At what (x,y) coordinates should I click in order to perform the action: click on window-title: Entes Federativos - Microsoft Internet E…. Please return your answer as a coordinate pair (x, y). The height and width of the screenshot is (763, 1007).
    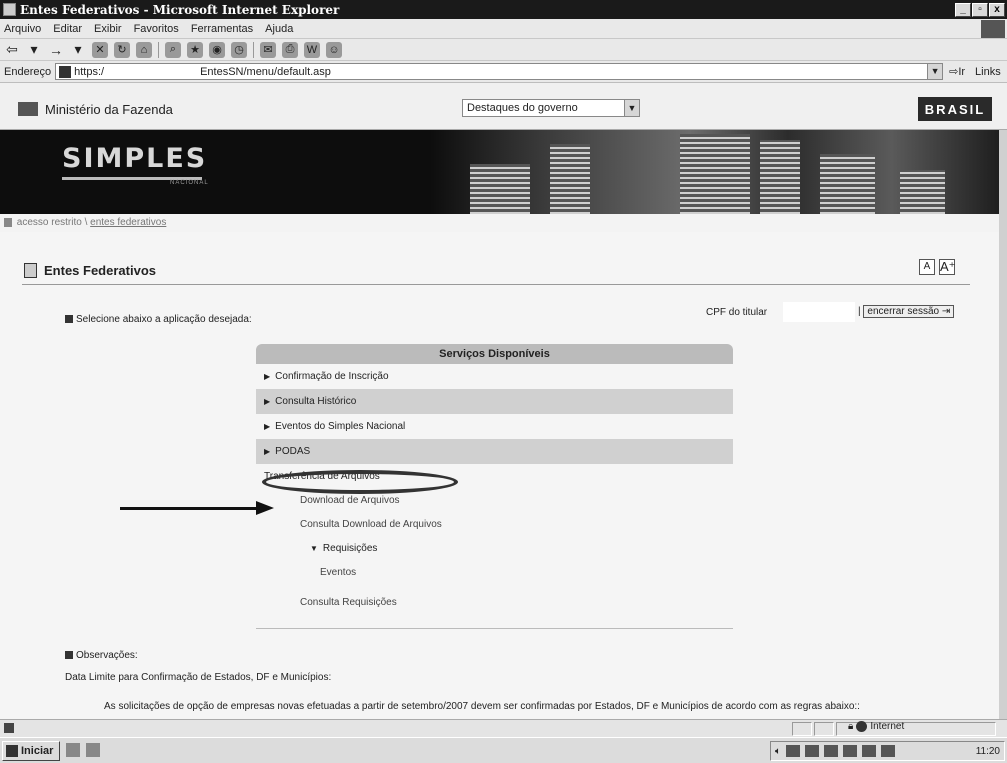
    Looking at the image, I should click on (180, 9).